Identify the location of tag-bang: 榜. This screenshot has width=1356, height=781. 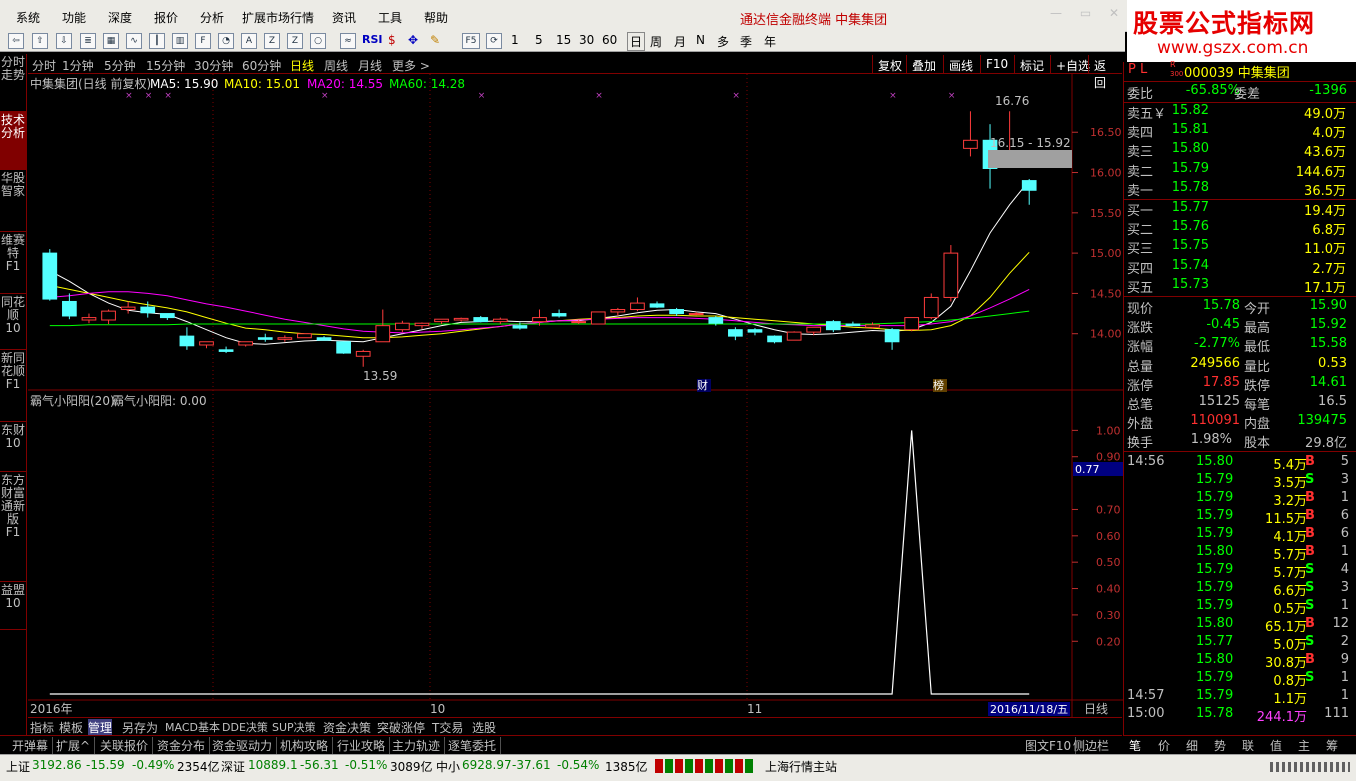
(938, 385).